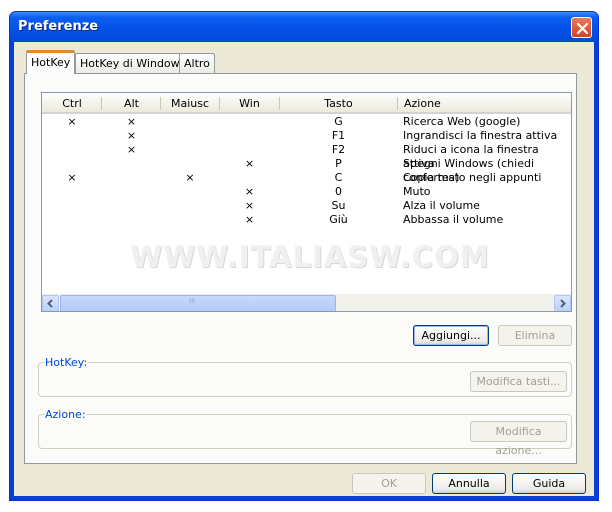  I want to click on column-header-azione: Azione, so click(422, 103).